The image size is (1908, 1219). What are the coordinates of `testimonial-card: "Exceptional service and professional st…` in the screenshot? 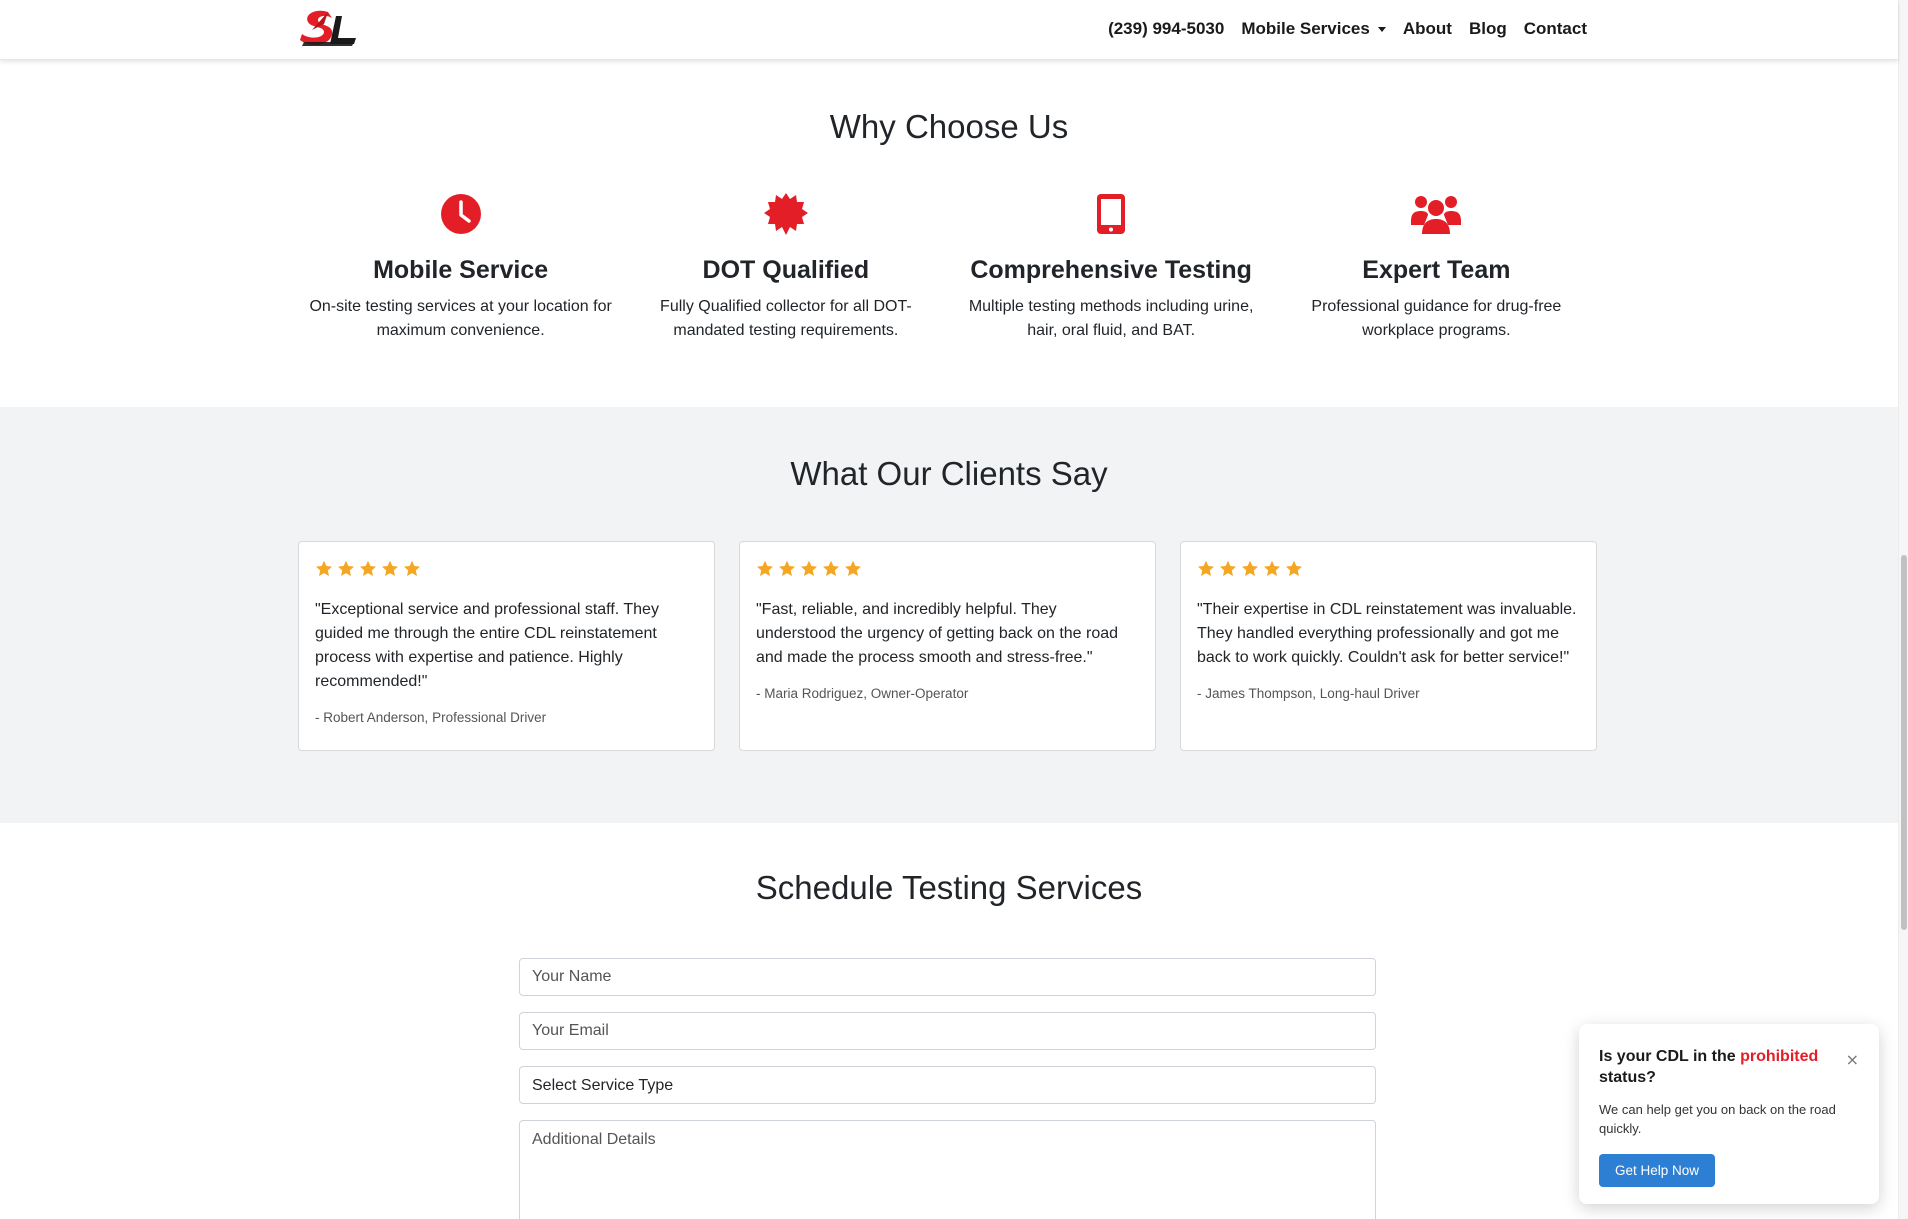 It's located at (506, 646).